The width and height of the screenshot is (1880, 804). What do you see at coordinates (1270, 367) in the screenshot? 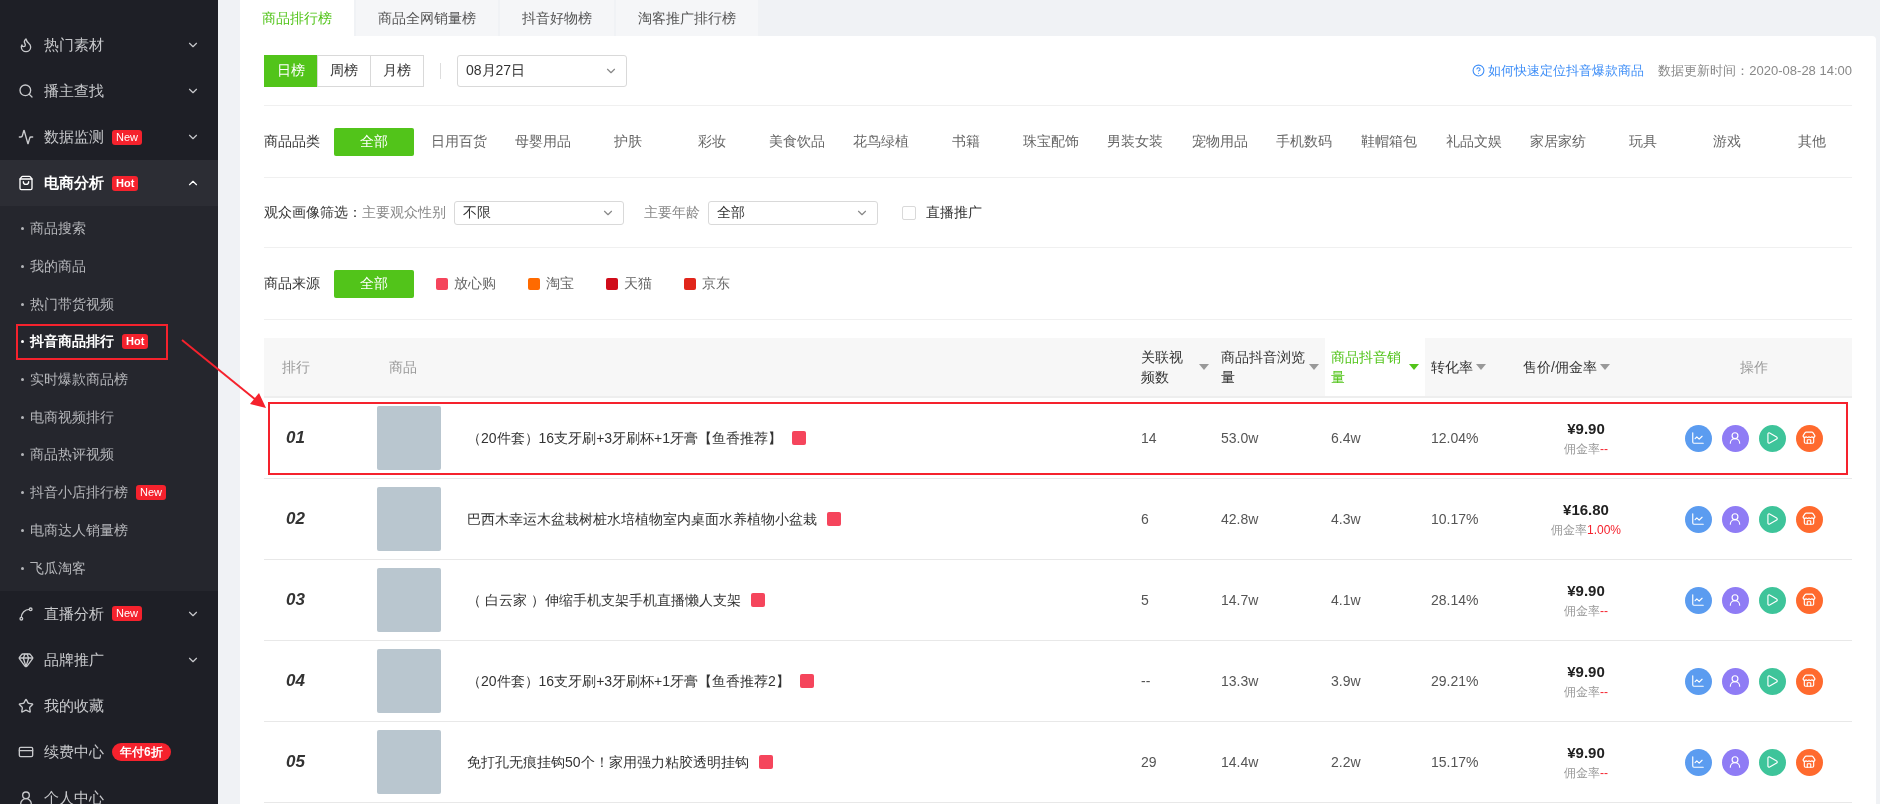
I see `column-header: 商品抖音浏览量` at bounding box center [1270, 367].